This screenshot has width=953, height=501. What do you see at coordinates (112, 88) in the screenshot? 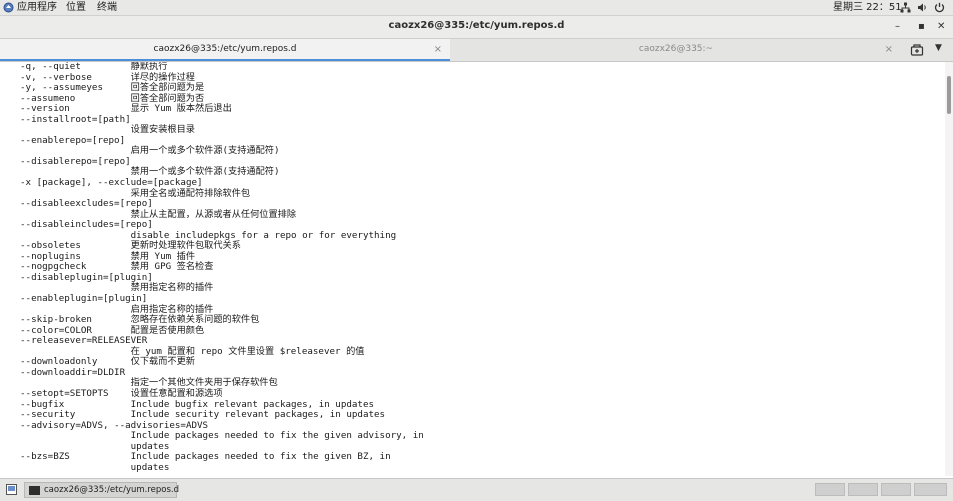
I see `terminal-line: -y, --assumeyes 回答全部问题为是` at bounding box center [112, 88].